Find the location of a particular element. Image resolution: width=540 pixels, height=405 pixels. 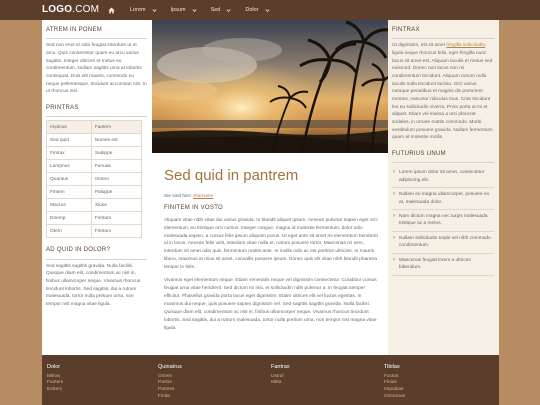

footer-column-fantrax: Fantrax Ustral Mitta is located at coordinates (280, 375).